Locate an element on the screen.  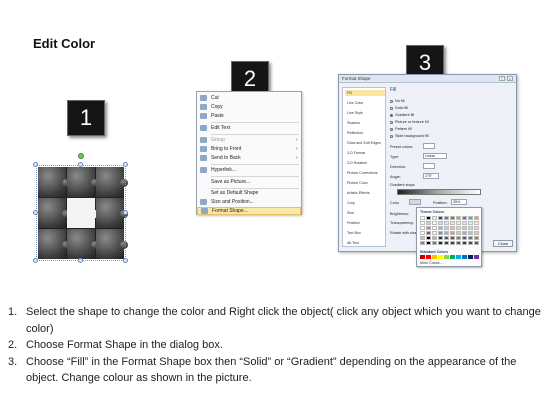
category-reflection: Reflection is located at coordinates (365, 133).